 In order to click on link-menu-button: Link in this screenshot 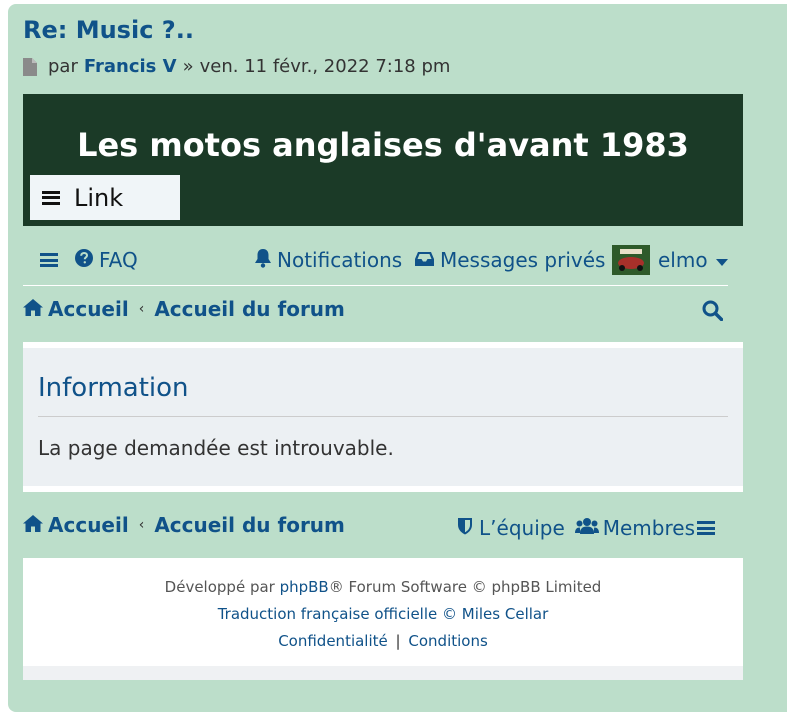, I will do `click(105, 197)`.